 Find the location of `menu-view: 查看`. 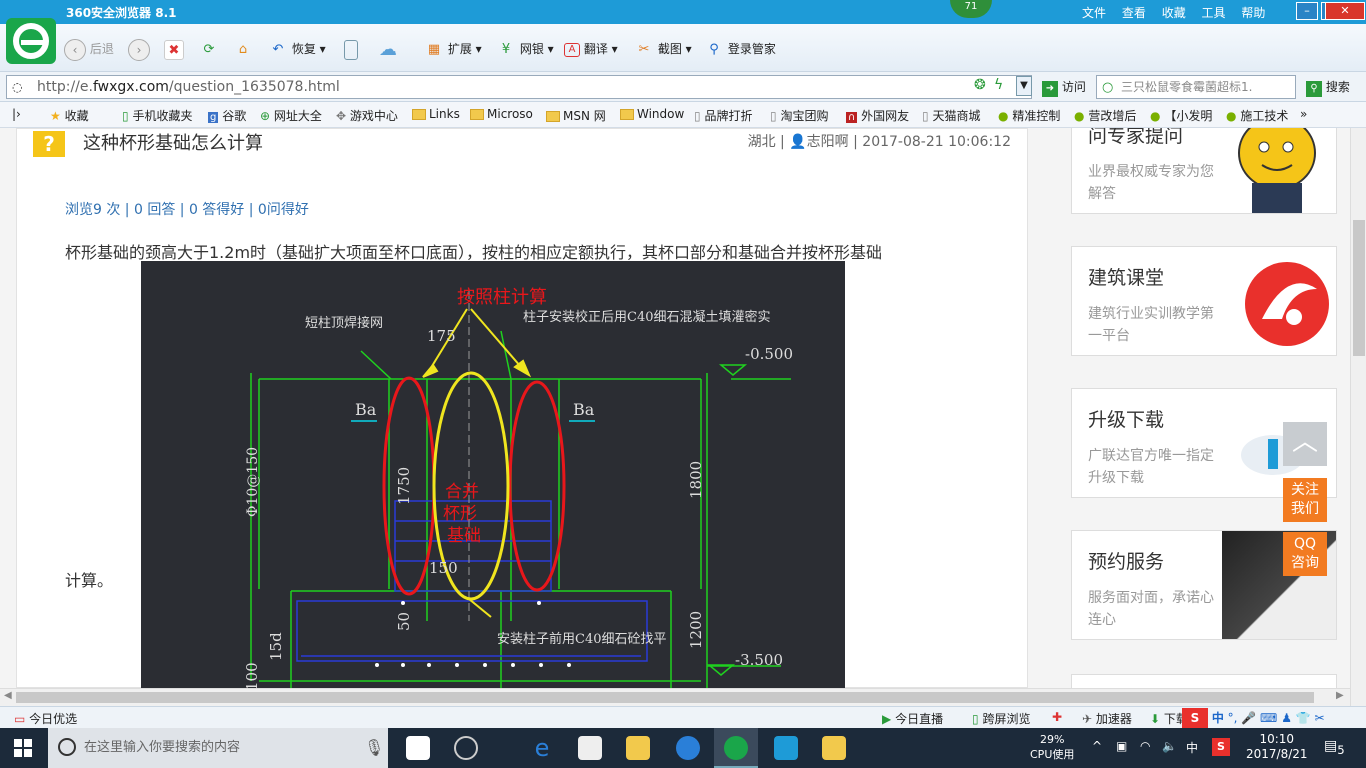

menu-view: 查看 is located at coordinates (1134, 13).